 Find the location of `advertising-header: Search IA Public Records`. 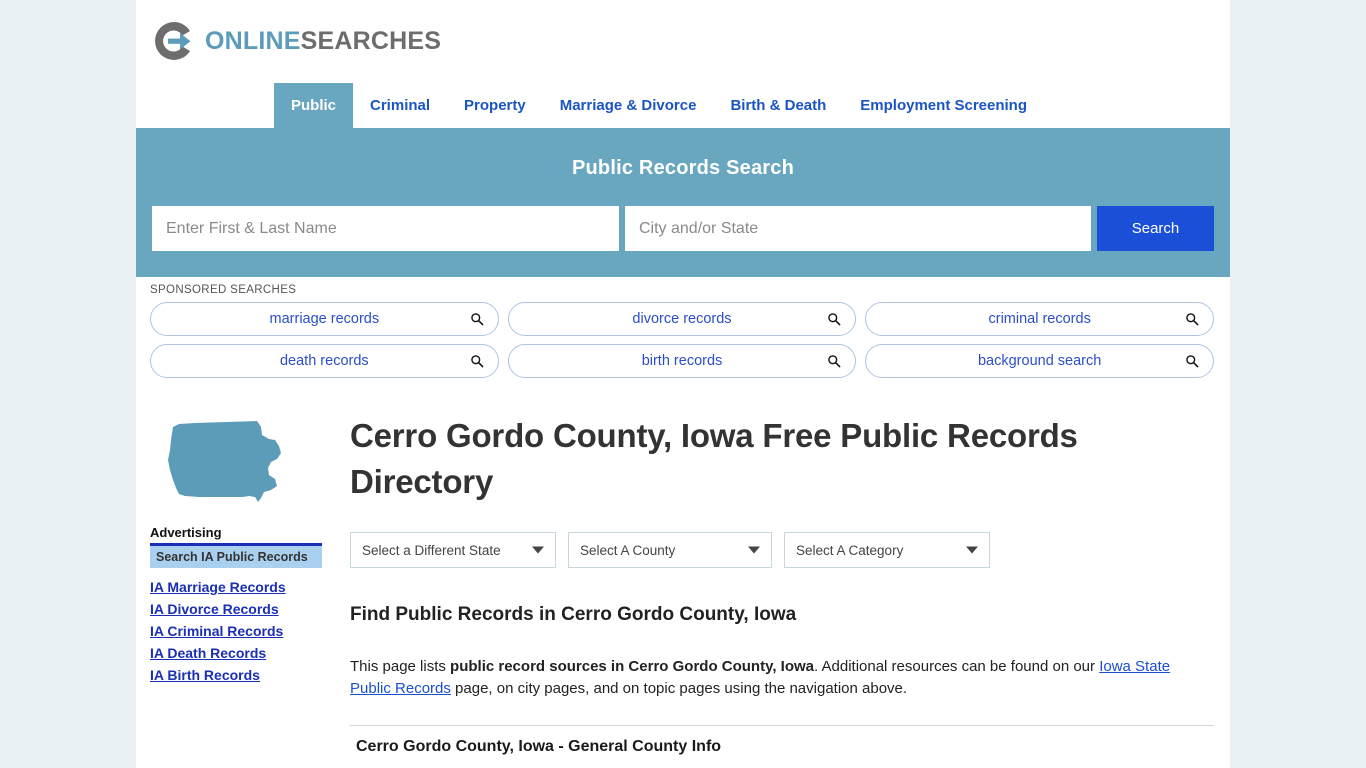

advertising-header: Search IA Public Records is located at coordinates (236, 557).